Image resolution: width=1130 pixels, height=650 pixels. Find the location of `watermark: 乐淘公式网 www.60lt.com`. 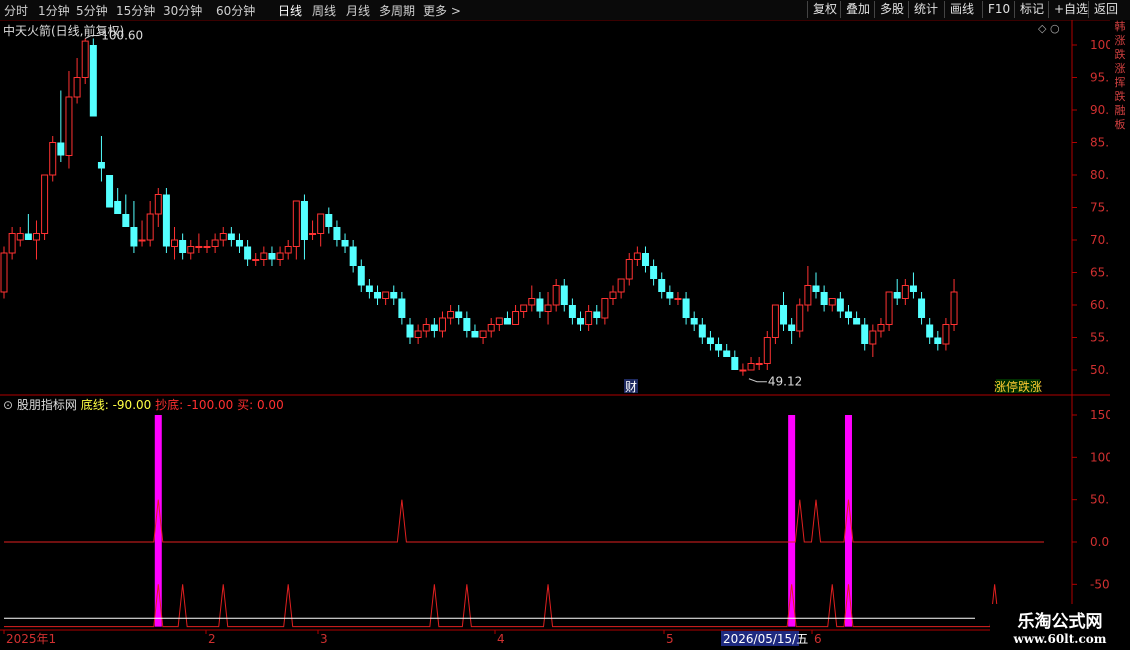

watermark: 乐淘公式网 www.60lt.com is located at coordinates (1060, 627).